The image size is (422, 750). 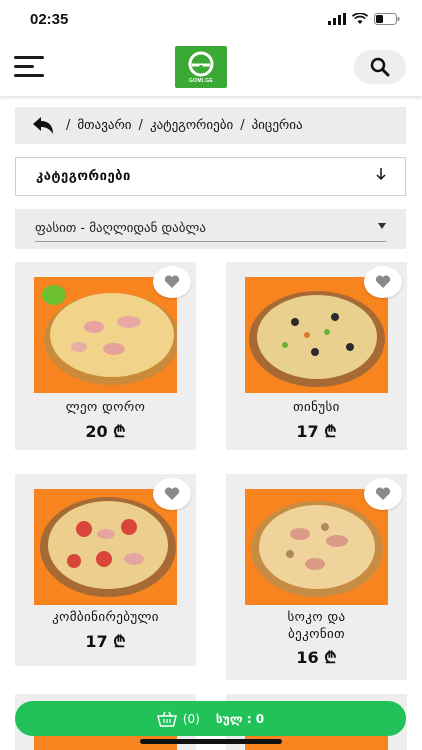 What do you see at coordinates (316, 626) in the screenshot?
I see `product-name: სოკო და ბეკონით` at bounding box center [316, 626].